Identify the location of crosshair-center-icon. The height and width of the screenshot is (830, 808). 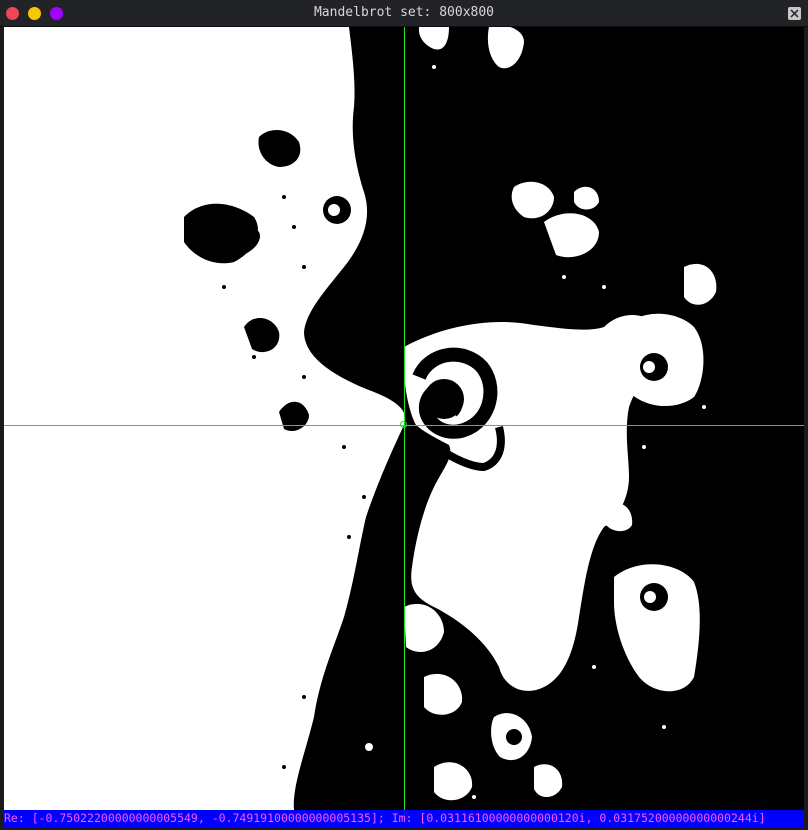
(403, 424).